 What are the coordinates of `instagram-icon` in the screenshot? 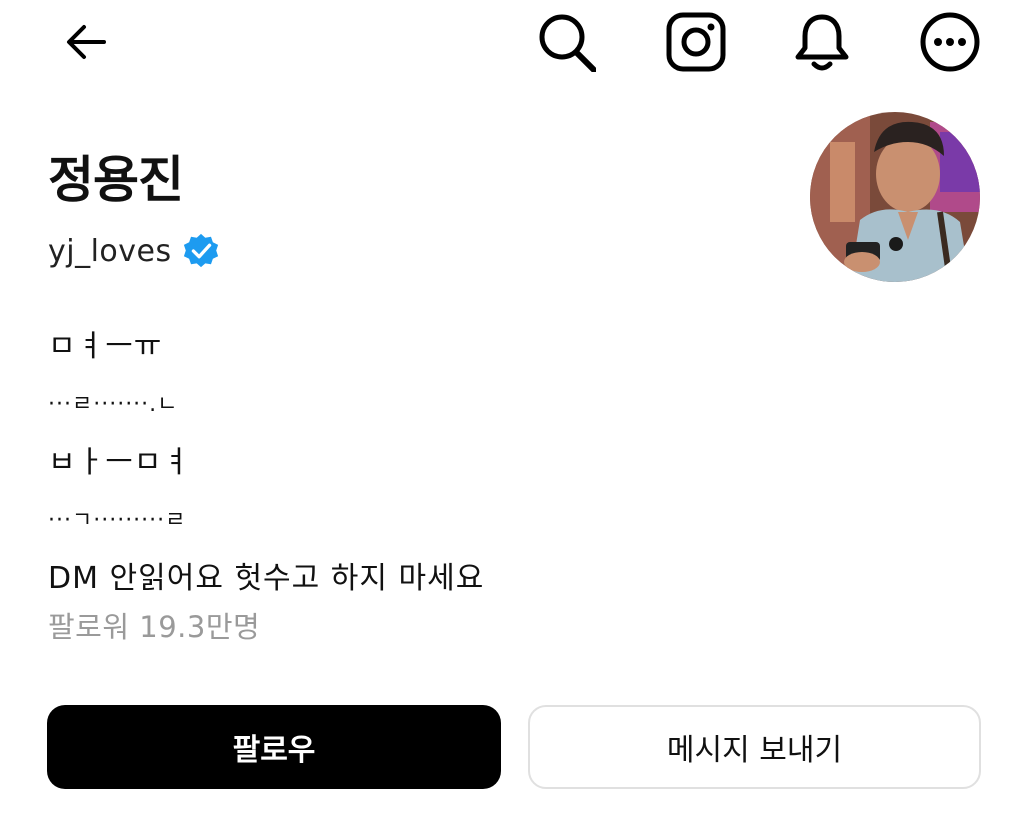 It's located at (696, 42).